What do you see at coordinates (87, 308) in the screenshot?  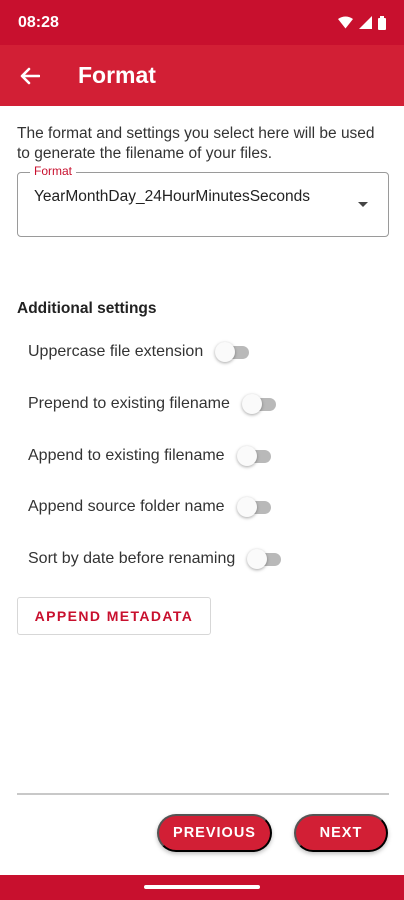 I see `additional-settings-title: Additional settings` at bounding box center [87, 308].